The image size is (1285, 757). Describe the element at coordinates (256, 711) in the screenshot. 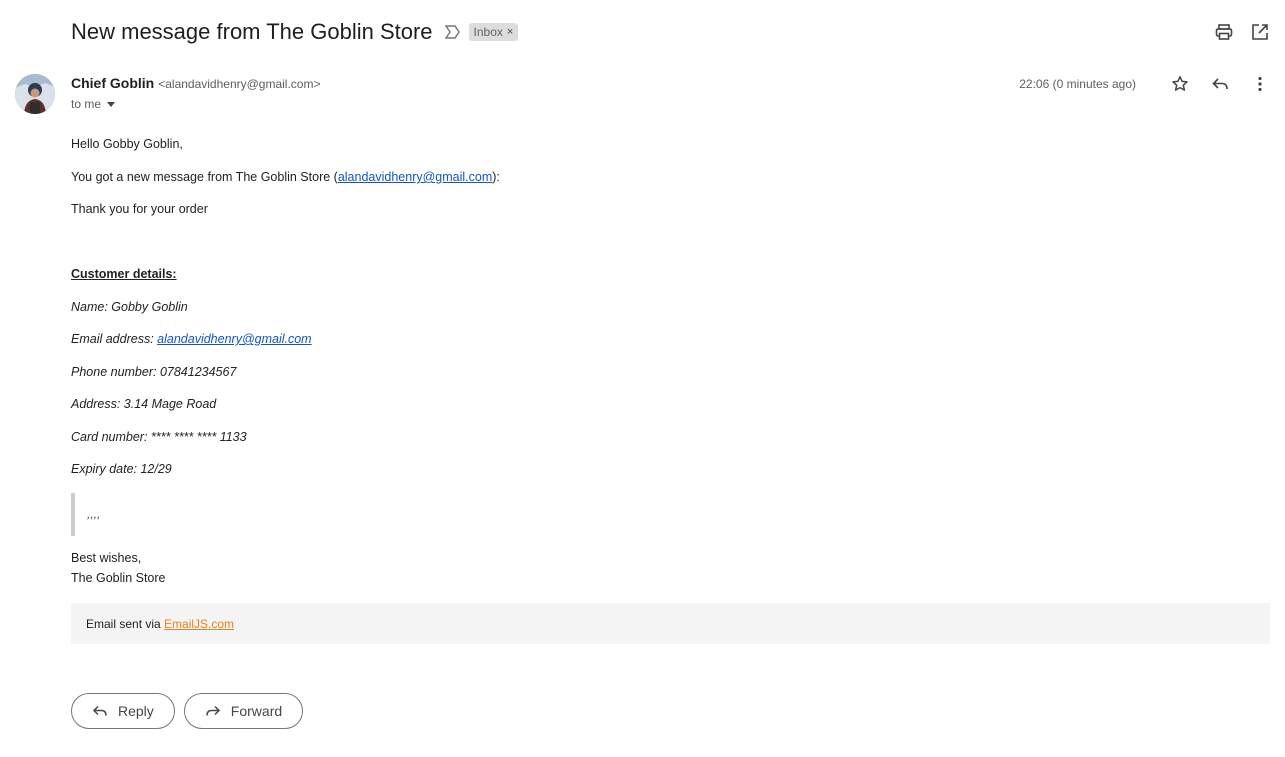

I see `forward-label: Forward` at that location.